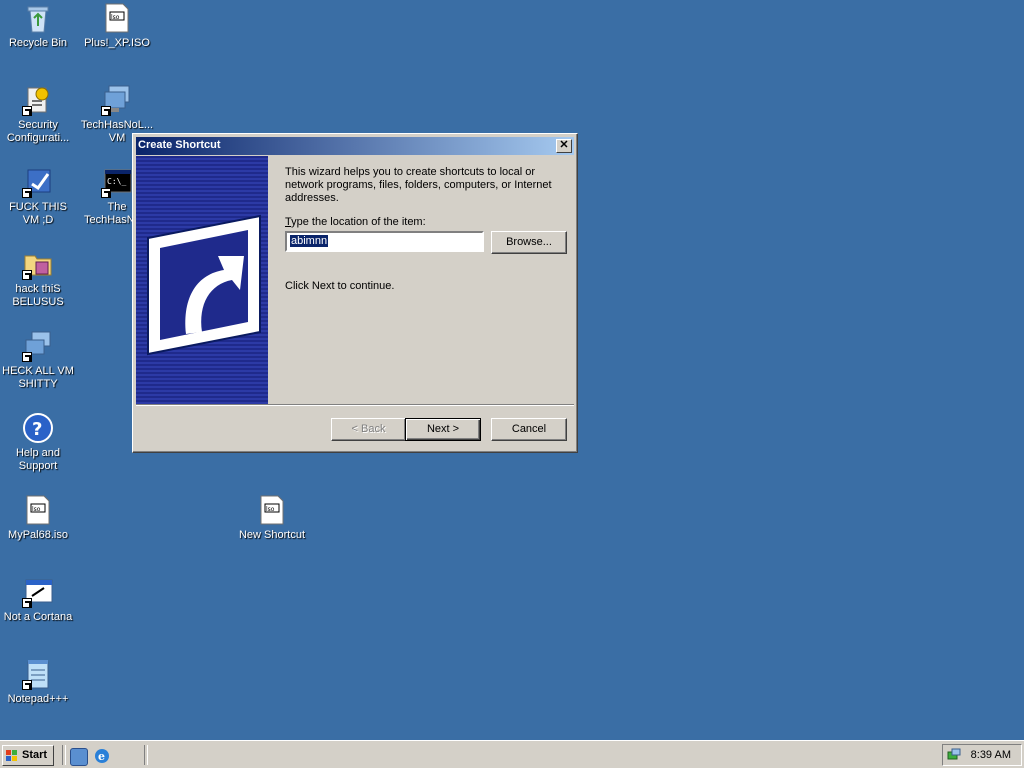 Image resolution: width=1024 pixels, height=768 pixels. I want to click on location-label-text: ype the location of the item:, so click(358, 222).